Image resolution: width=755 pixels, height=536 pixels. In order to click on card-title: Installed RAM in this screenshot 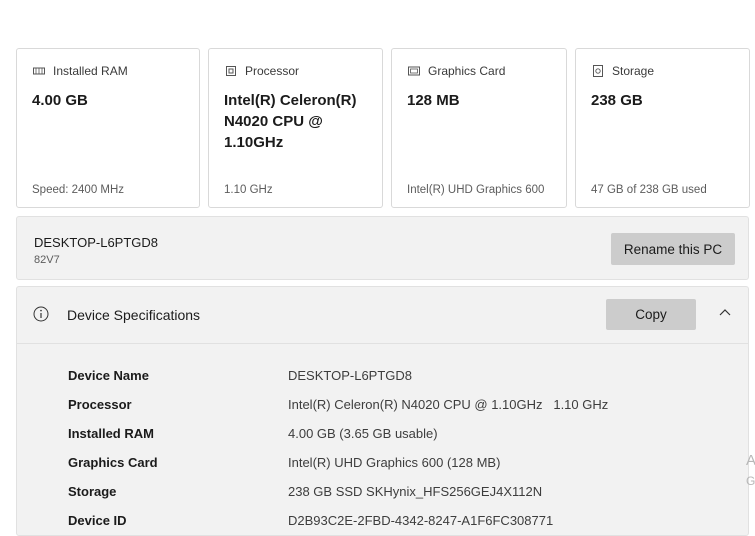, I will do `click(90, 71)`.